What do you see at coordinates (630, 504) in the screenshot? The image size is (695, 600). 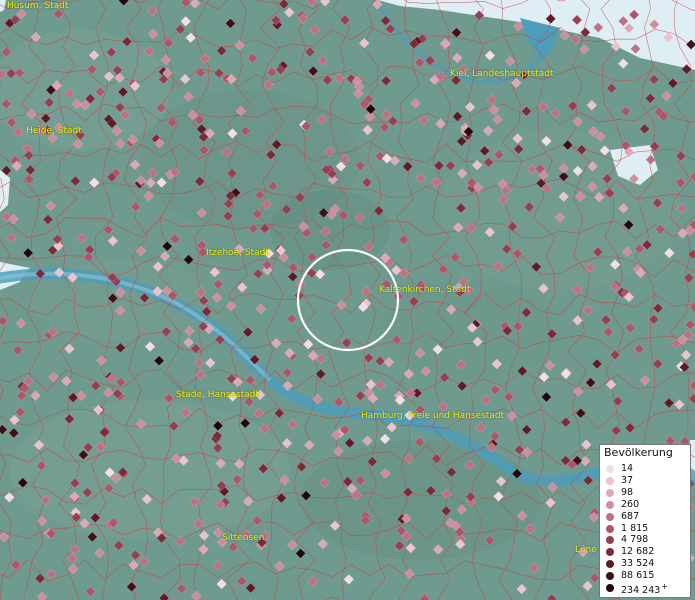 I see `legend-label: 260` at bounding box center [630, 504].